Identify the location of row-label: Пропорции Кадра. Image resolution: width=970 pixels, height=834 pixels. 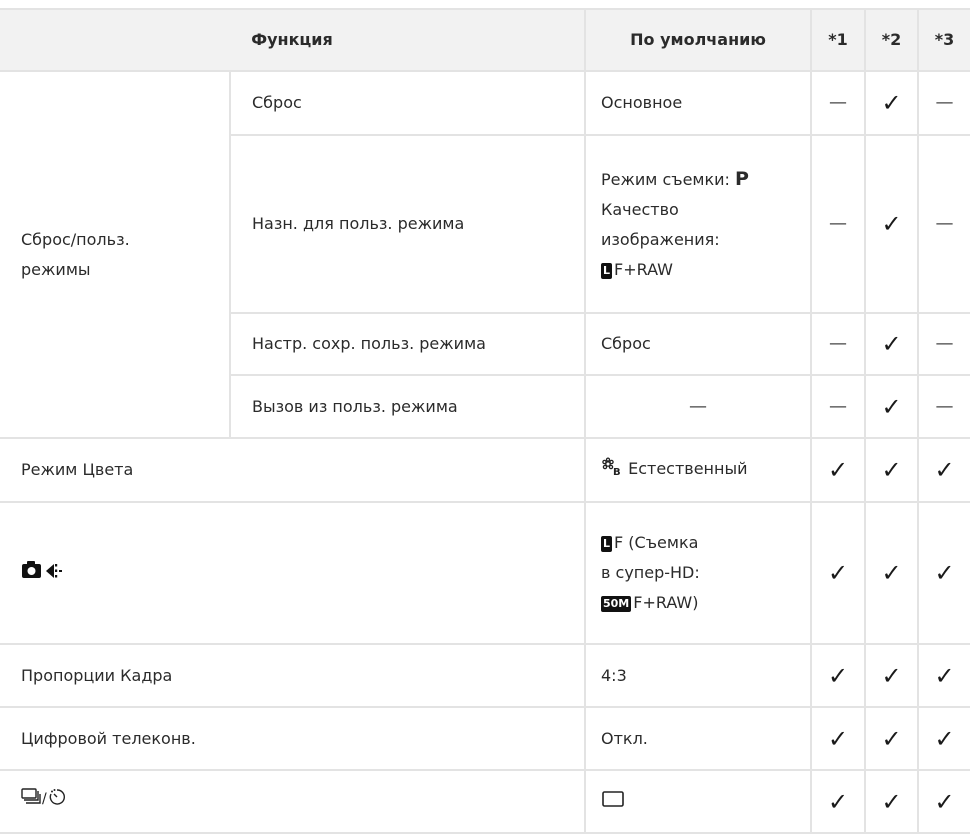
(293, 675).